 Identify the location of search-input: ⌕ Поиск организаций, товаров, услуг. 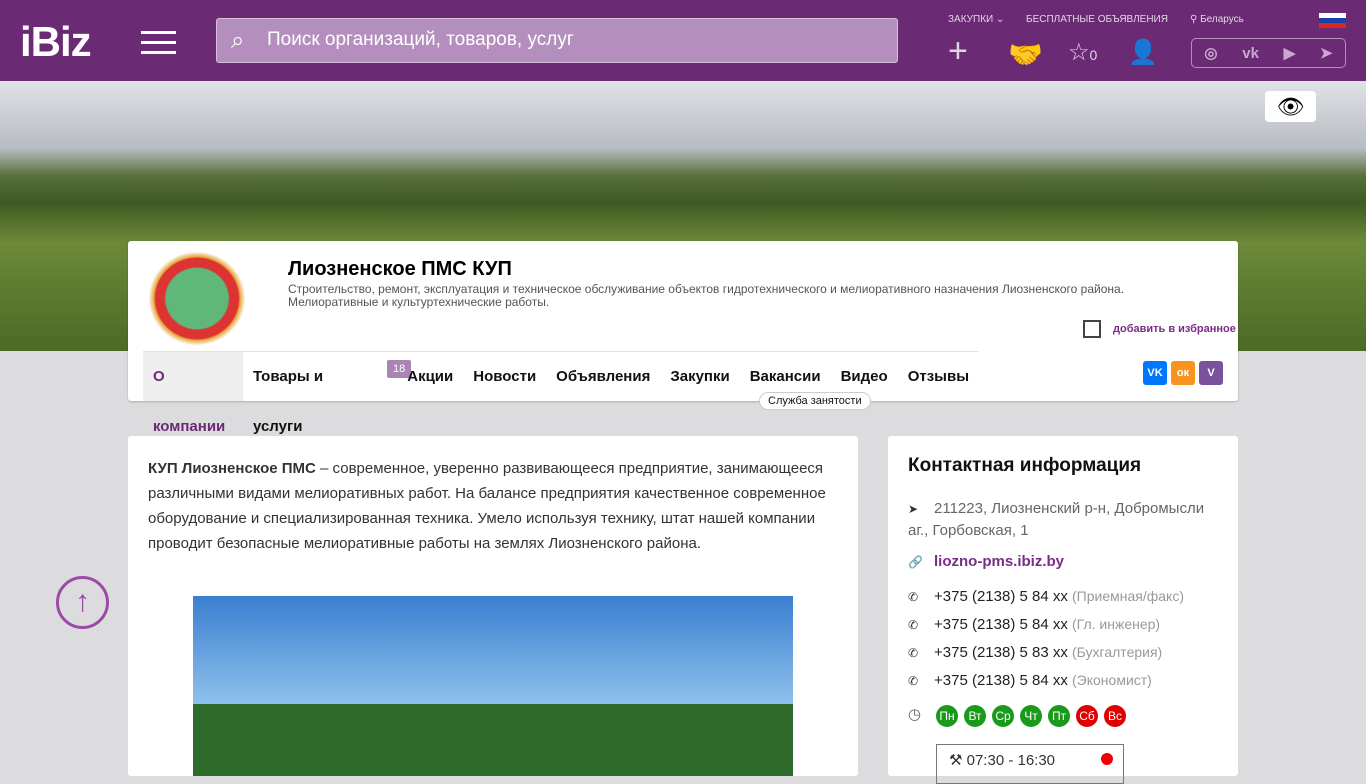
(557, 40).